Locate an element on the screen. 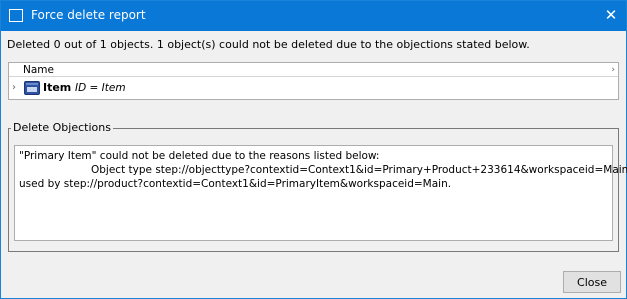 This screenshot has width=627, height=299. grid-header: Name › is located at coordinates (313, 70).